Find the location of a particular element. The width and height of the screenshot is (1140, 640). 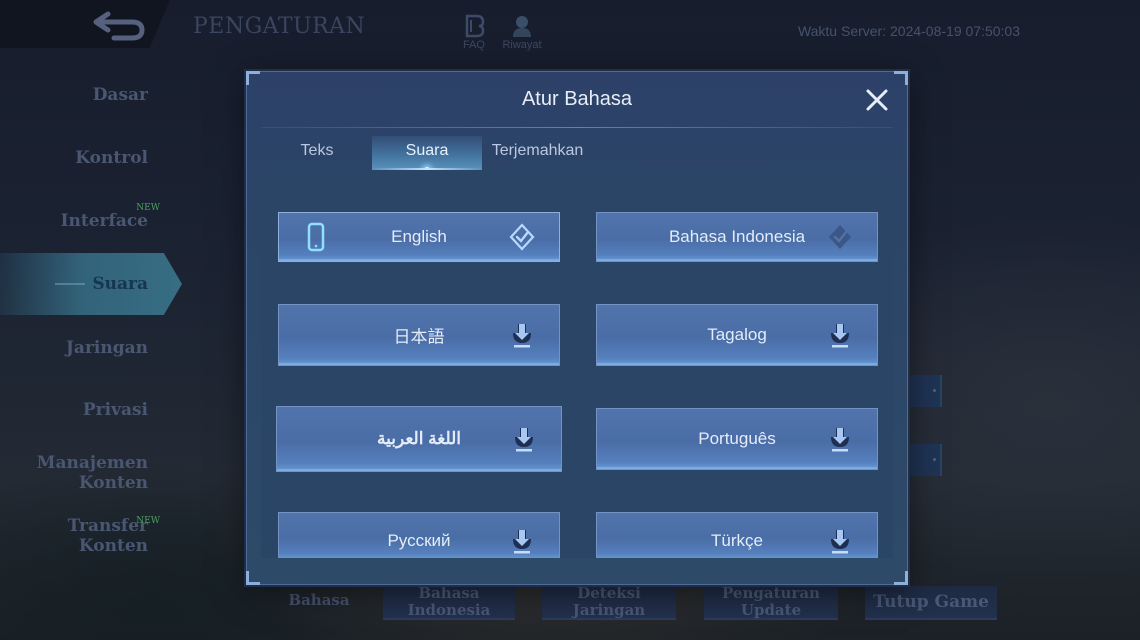

language-label: Bahasa is located at coordinates (319, 600).